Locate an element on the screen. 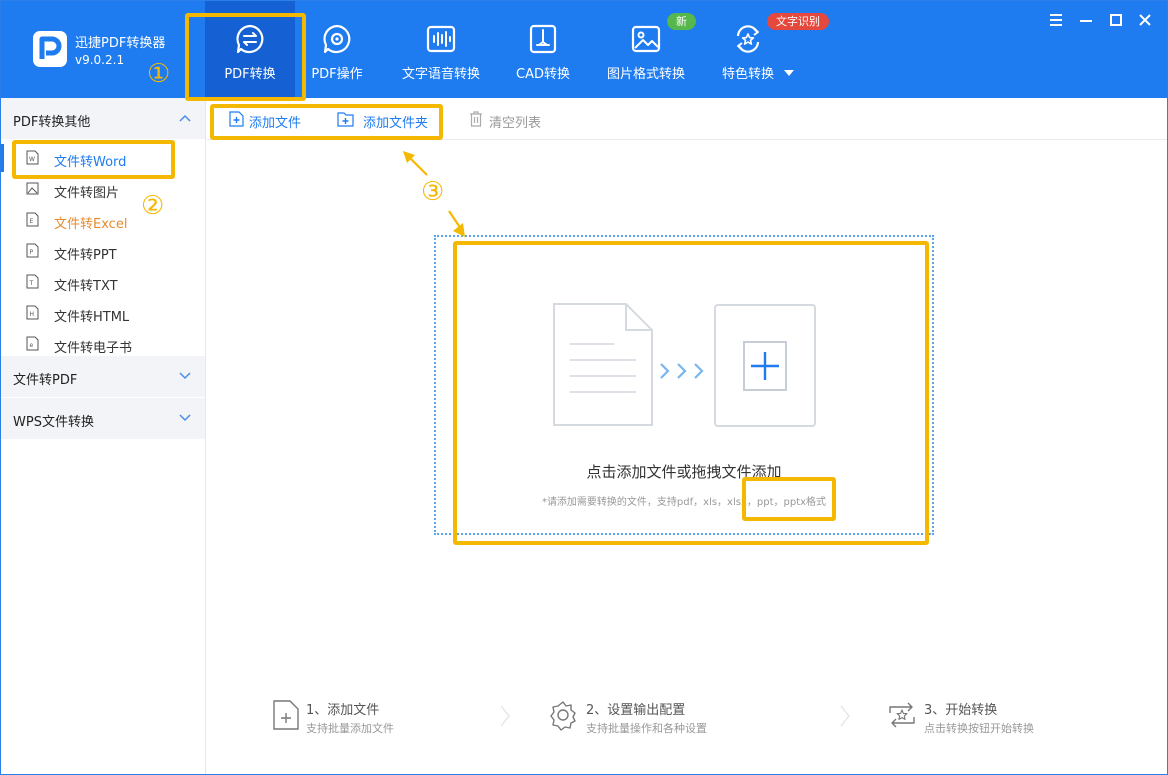  svg-text: H is located at coordinates (32, 314).